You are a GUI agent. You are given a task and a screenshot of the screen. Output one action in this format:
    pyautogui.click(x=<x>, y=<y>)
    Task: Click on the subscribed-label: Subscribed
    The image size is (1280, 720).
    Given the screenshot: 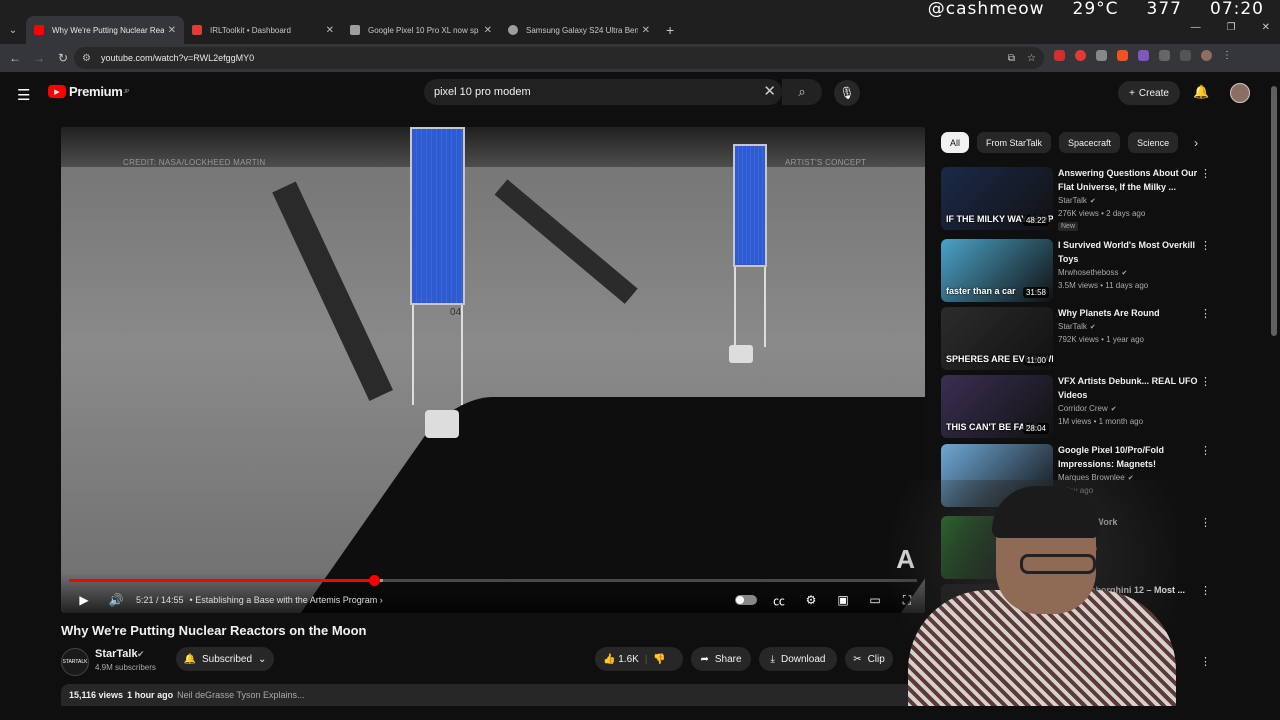 What is the action you would take?
    pyautogui.click(x=227, y=659)
    